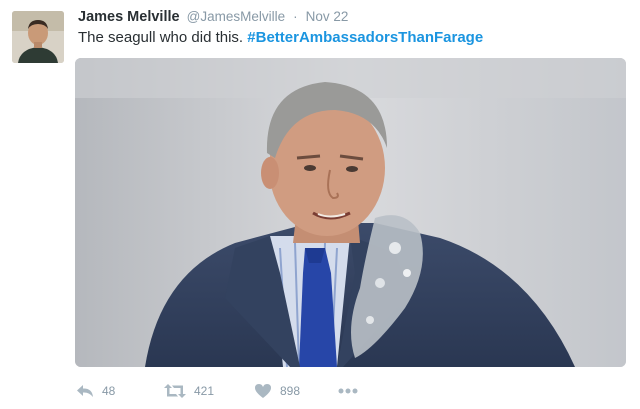 This screenshot has height=409, width=640. What do you see at coordinates (277, 391) in the screenshot?
I see `like-button: 898` at bounding box center [277, 391].